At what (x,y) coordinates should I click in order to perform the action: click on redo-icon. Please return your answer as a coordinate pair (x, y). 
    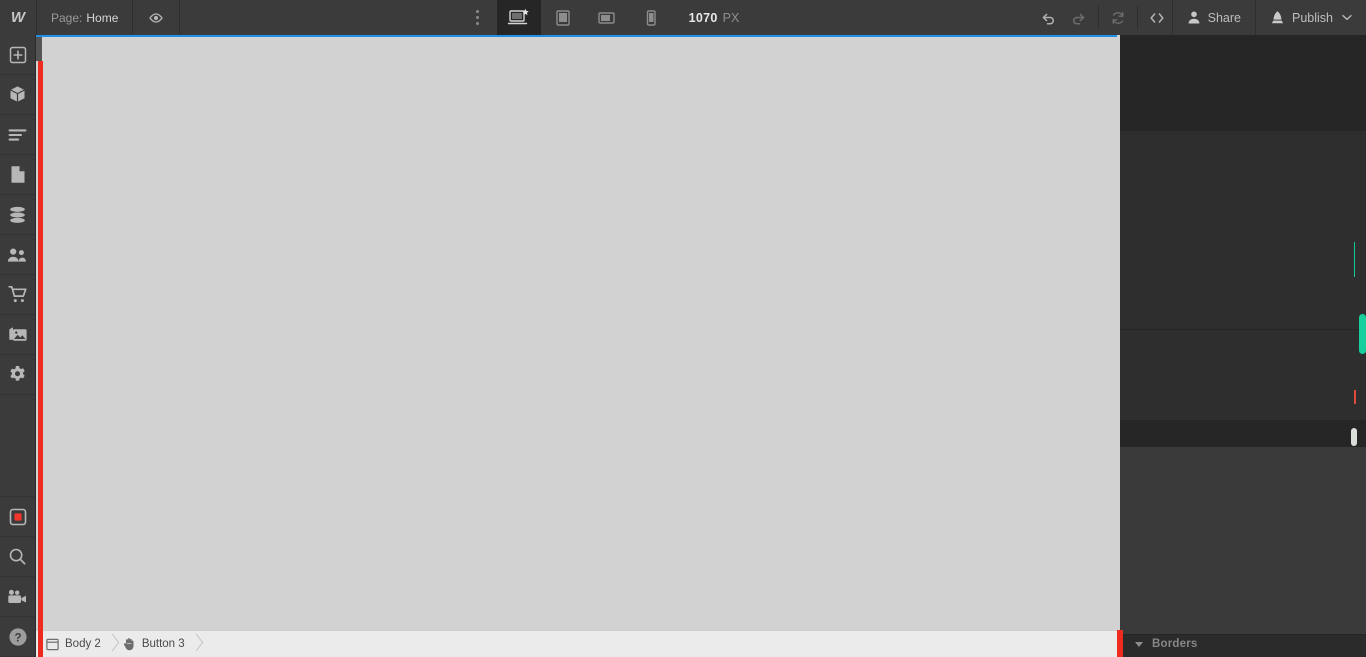
    Looking at the image, I should click on (1078, 17).